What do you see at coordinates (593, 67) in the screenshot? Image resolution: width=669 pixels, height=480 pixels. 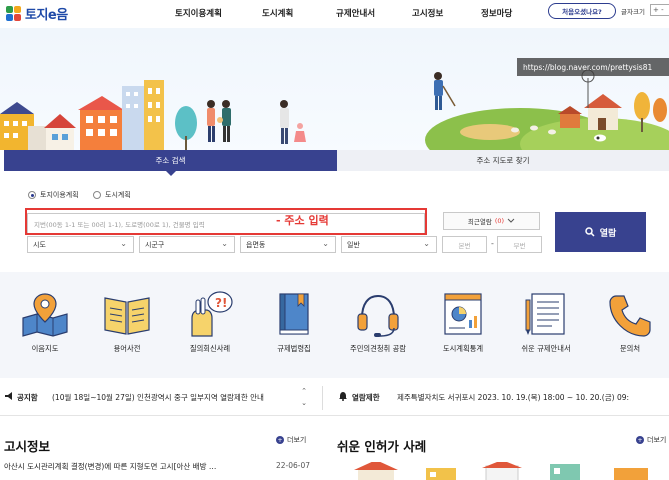 I see `watermark-url: https://blog.naver.com/prettysis81` at bounding box center [593, 67].